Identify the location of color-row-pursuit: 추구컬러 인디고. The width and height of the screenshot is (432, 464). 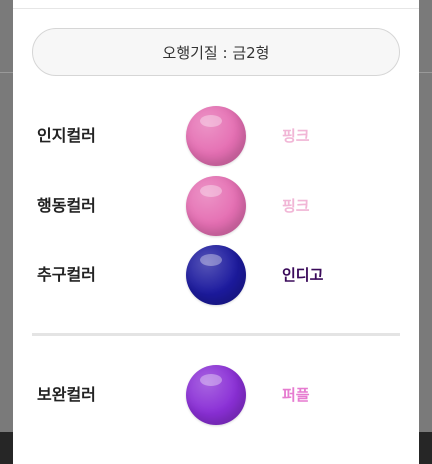
(216, 275).